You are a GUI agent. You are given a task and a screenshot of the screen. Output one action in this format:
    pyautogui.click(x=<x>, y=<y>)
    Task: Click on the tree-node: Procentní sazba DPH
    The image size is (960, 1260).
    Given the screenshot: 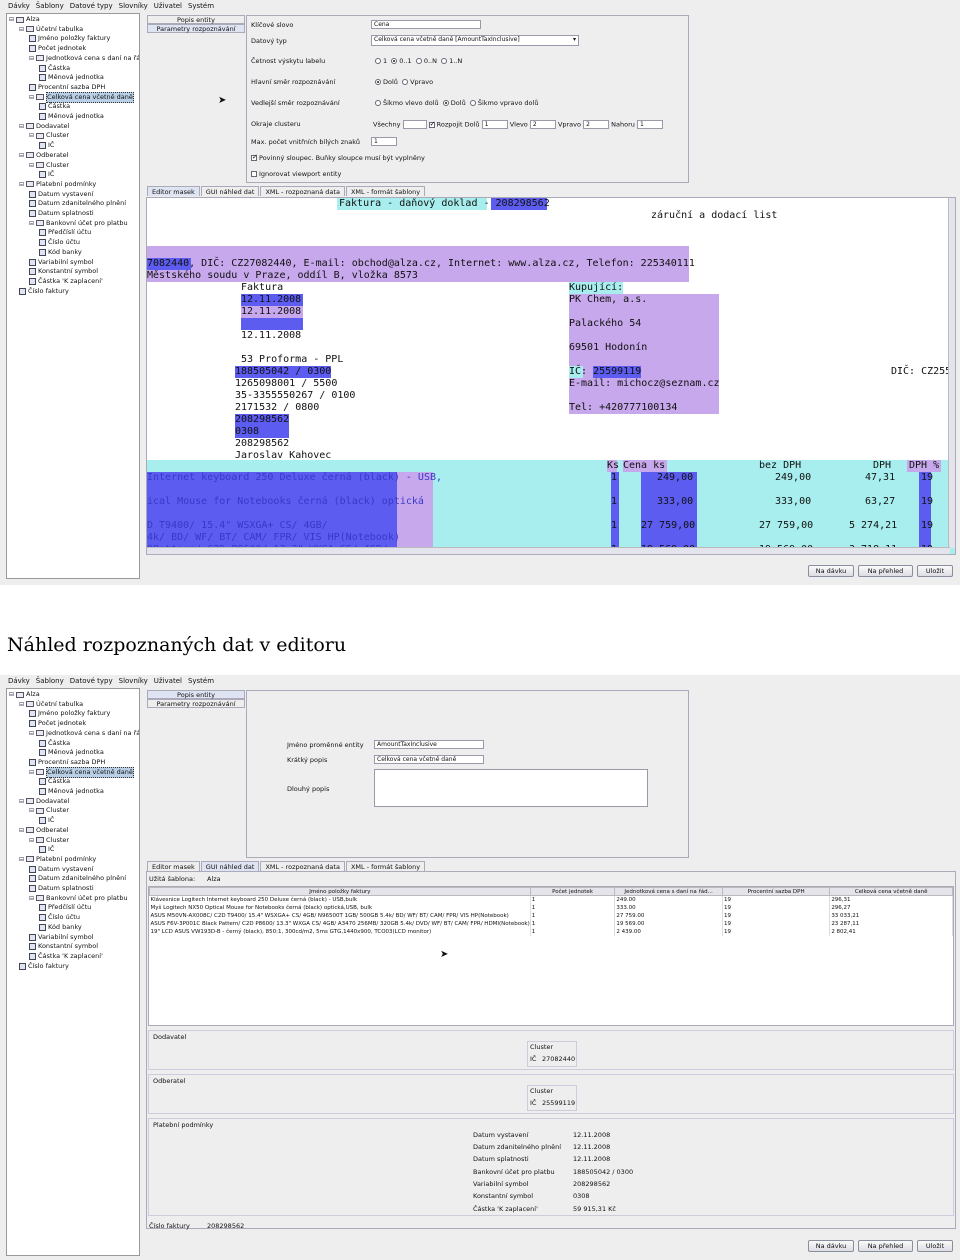 What is the action you would take?
    pyautogui.click(x=67, y=87)
    